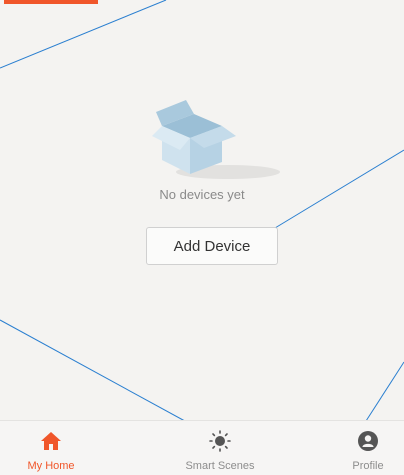 This screenshot has height=475, width=404. I want to click on profile-icon, so click(368, 441).